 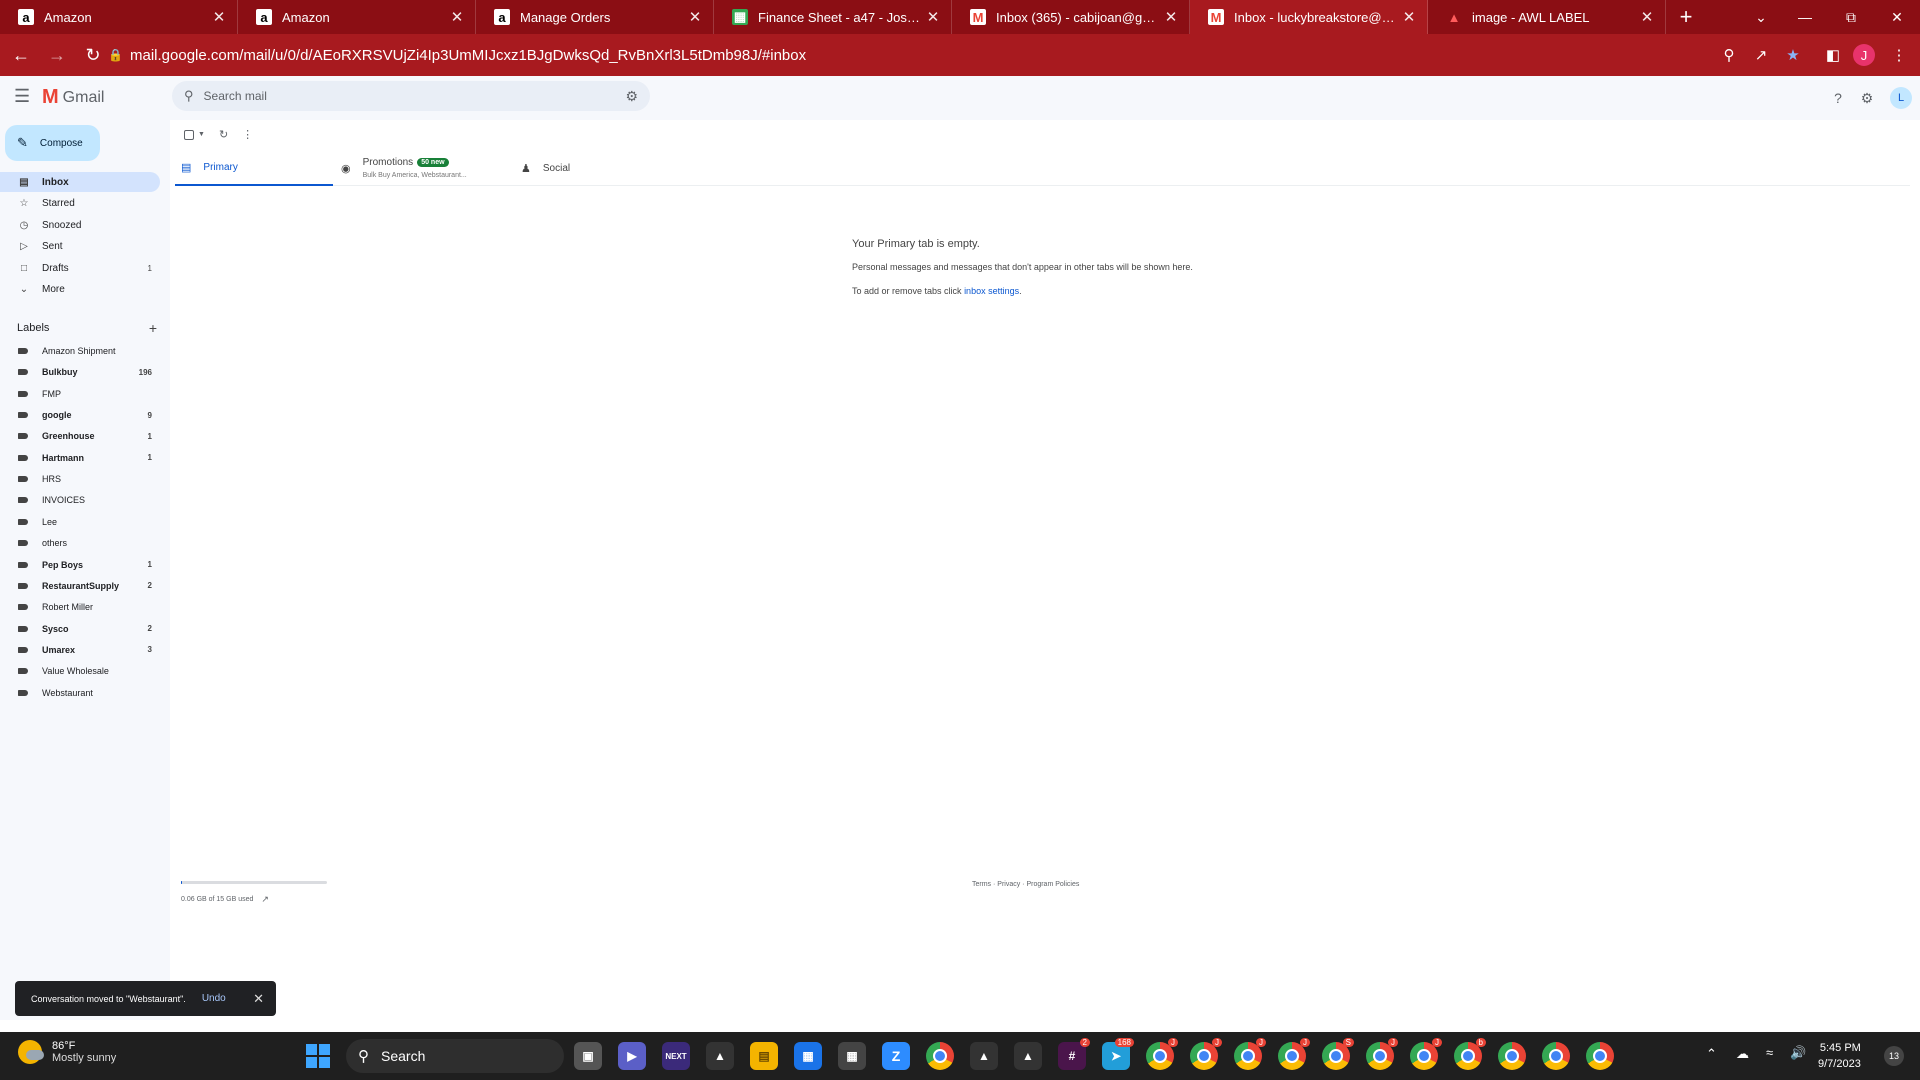 I want to click on browser-tab: ▦ Finance Sheet - a47 - Joseph Sol✕, so click(x=833, y=17).